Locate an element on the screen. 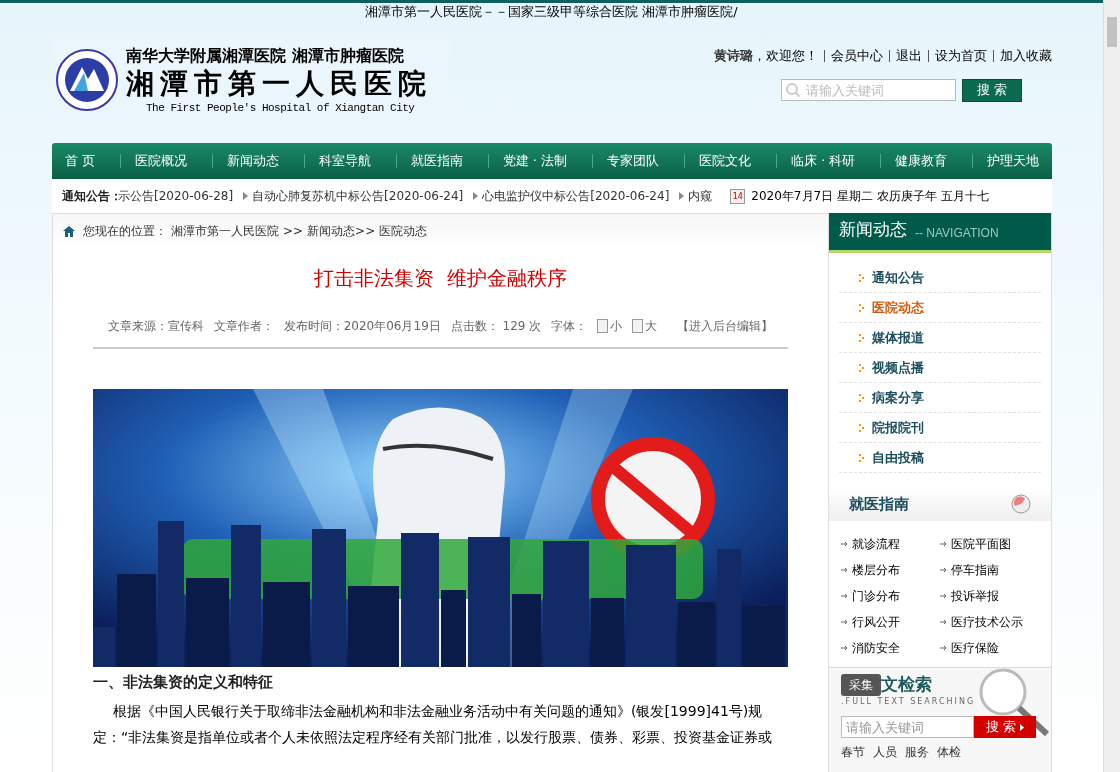  site-tagline: 湘潭市第一人民医院－－国家三级甲等综合医院 湘潭市肿瘤医院/ is located at coordinates (551, 12).